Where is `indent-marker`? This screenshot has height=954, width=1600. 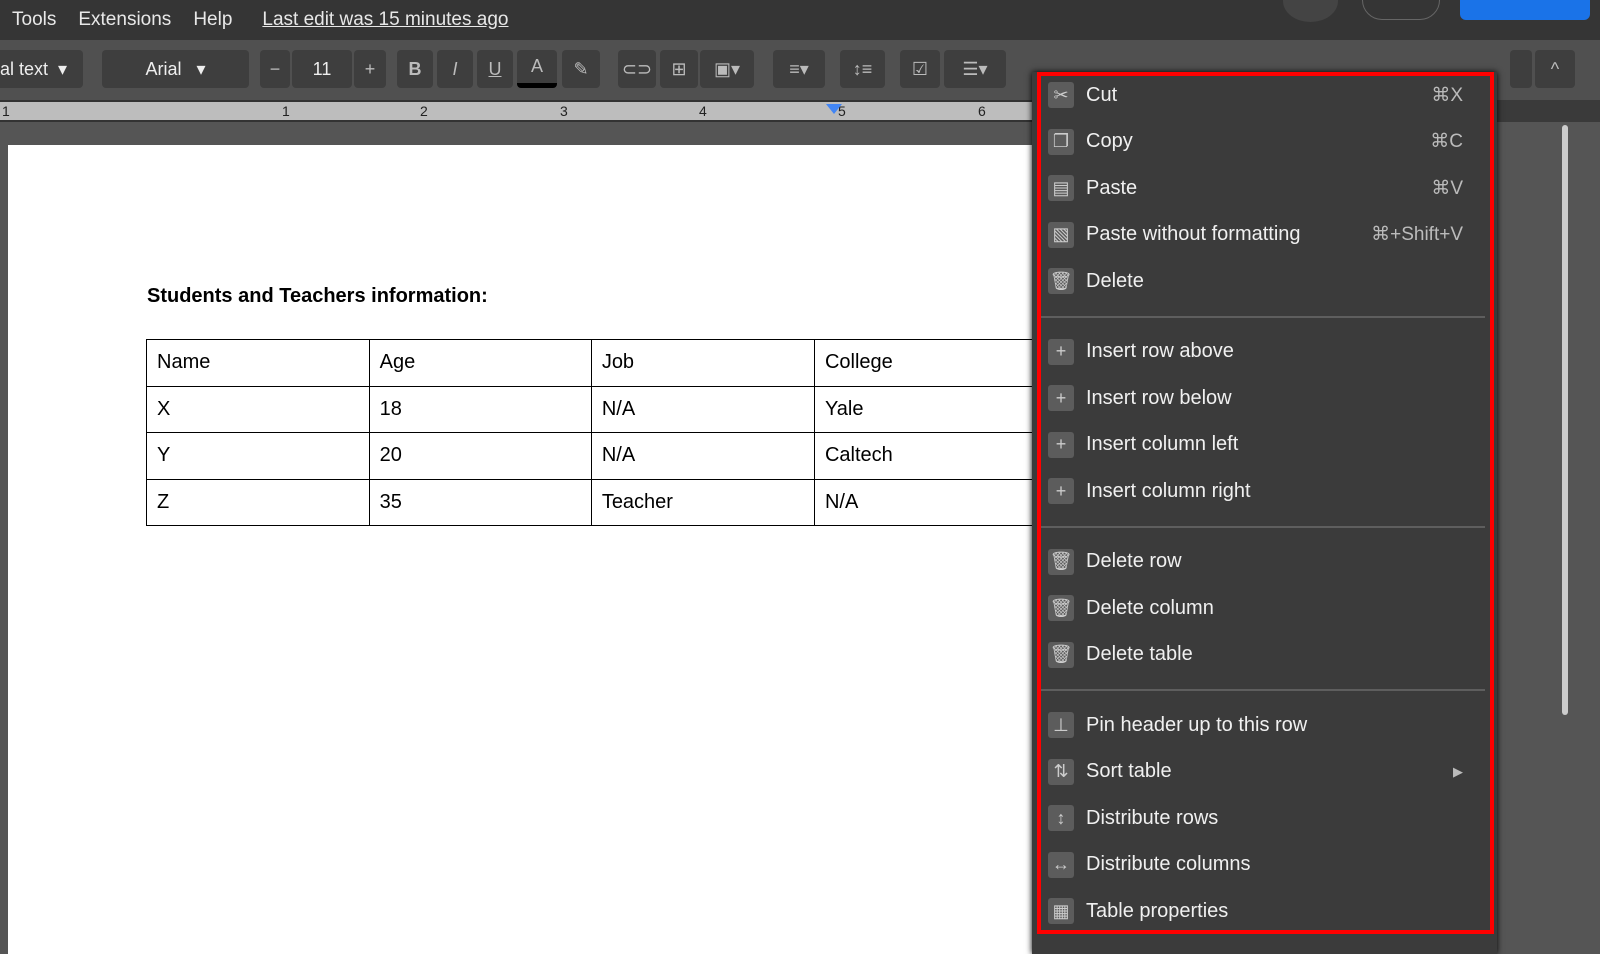
indent-marker is located at coordinates (834, 109).